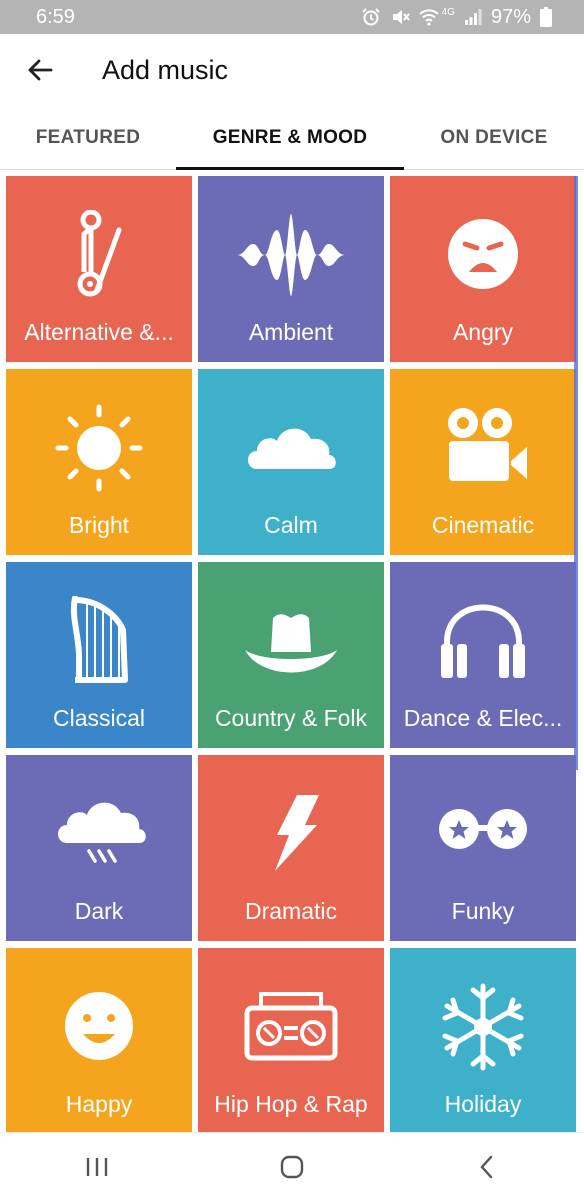 The image size is (584, 1201). I want to click on battery-percent: 97%, so click(510, 16).